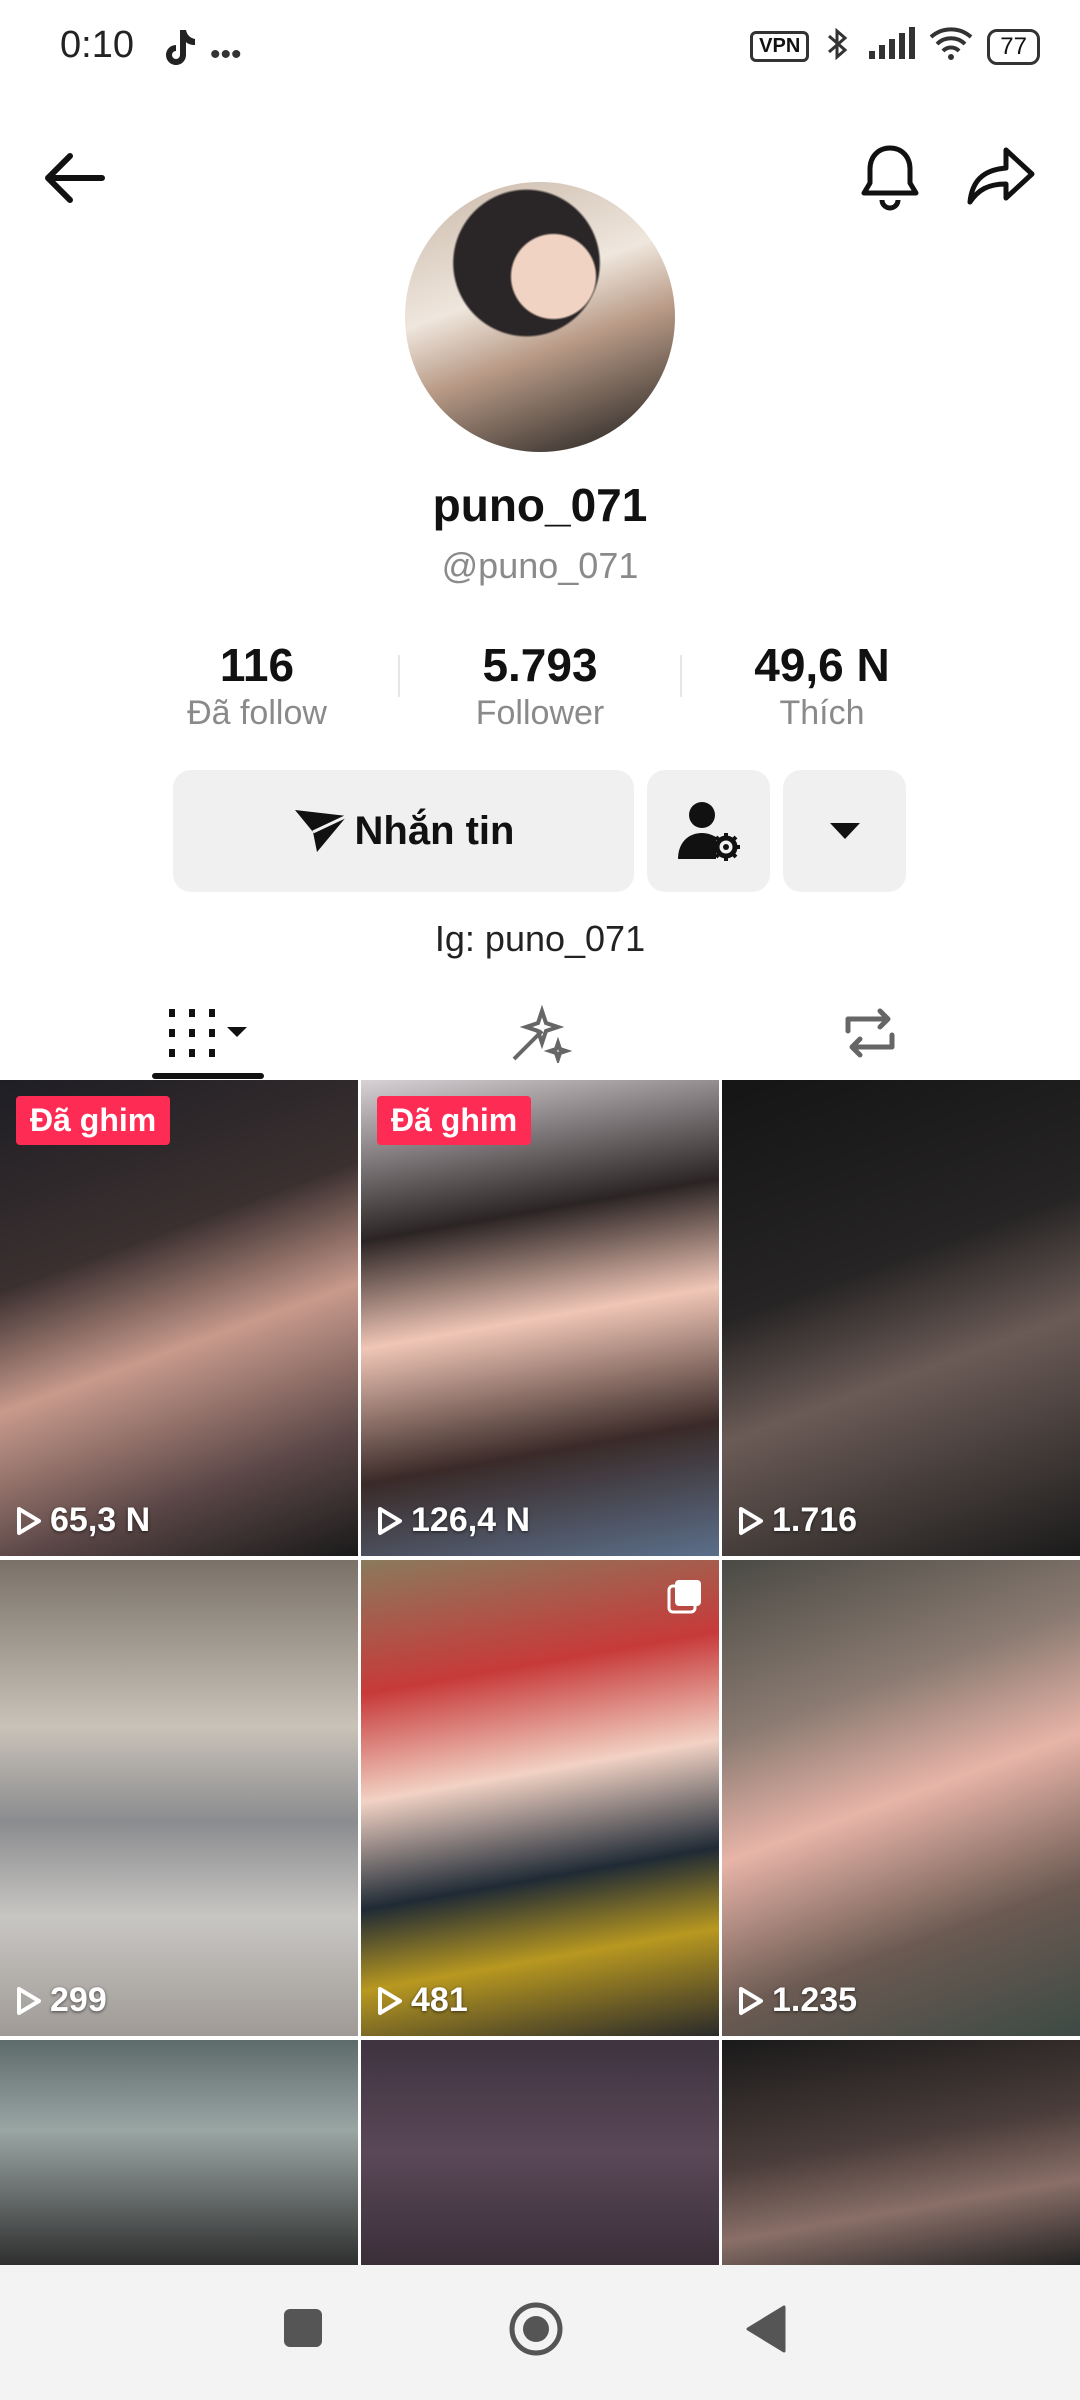  I want to click on video-thumbnail: Đã ghim 126,4 N, so click(540, 1318).